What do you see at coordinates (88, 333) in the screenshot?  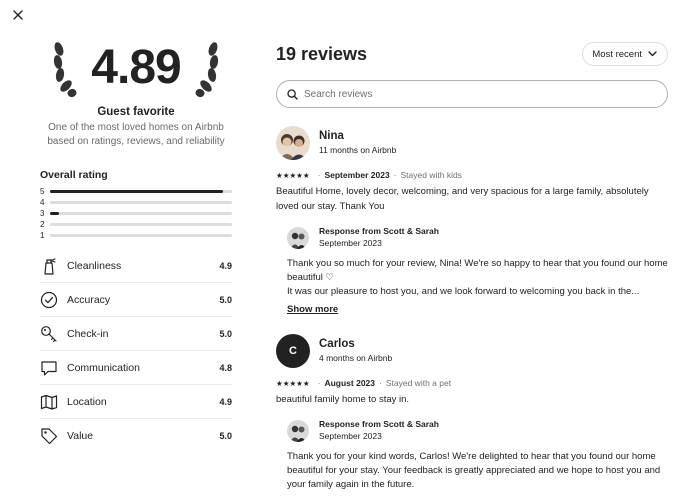 I see `category-label: Check-in` at bounding box center [88, 333].